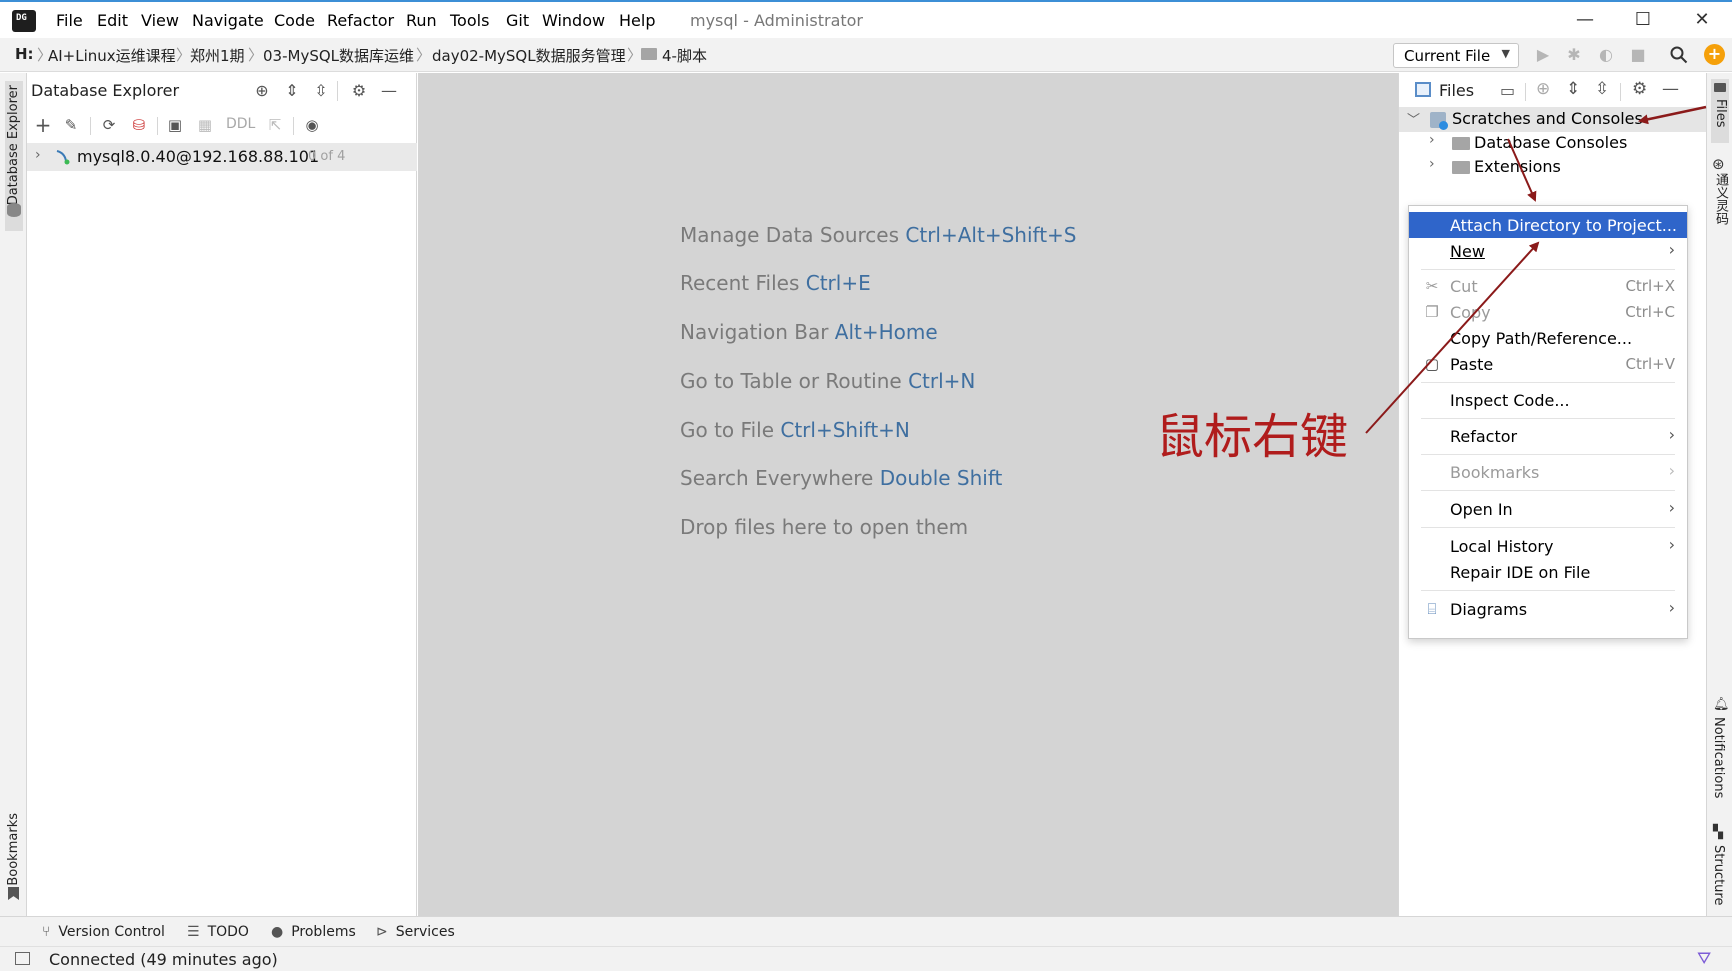 The height and width of the screenshot is (971, 1732). I want to click on search-icon, so click(1679, 55).